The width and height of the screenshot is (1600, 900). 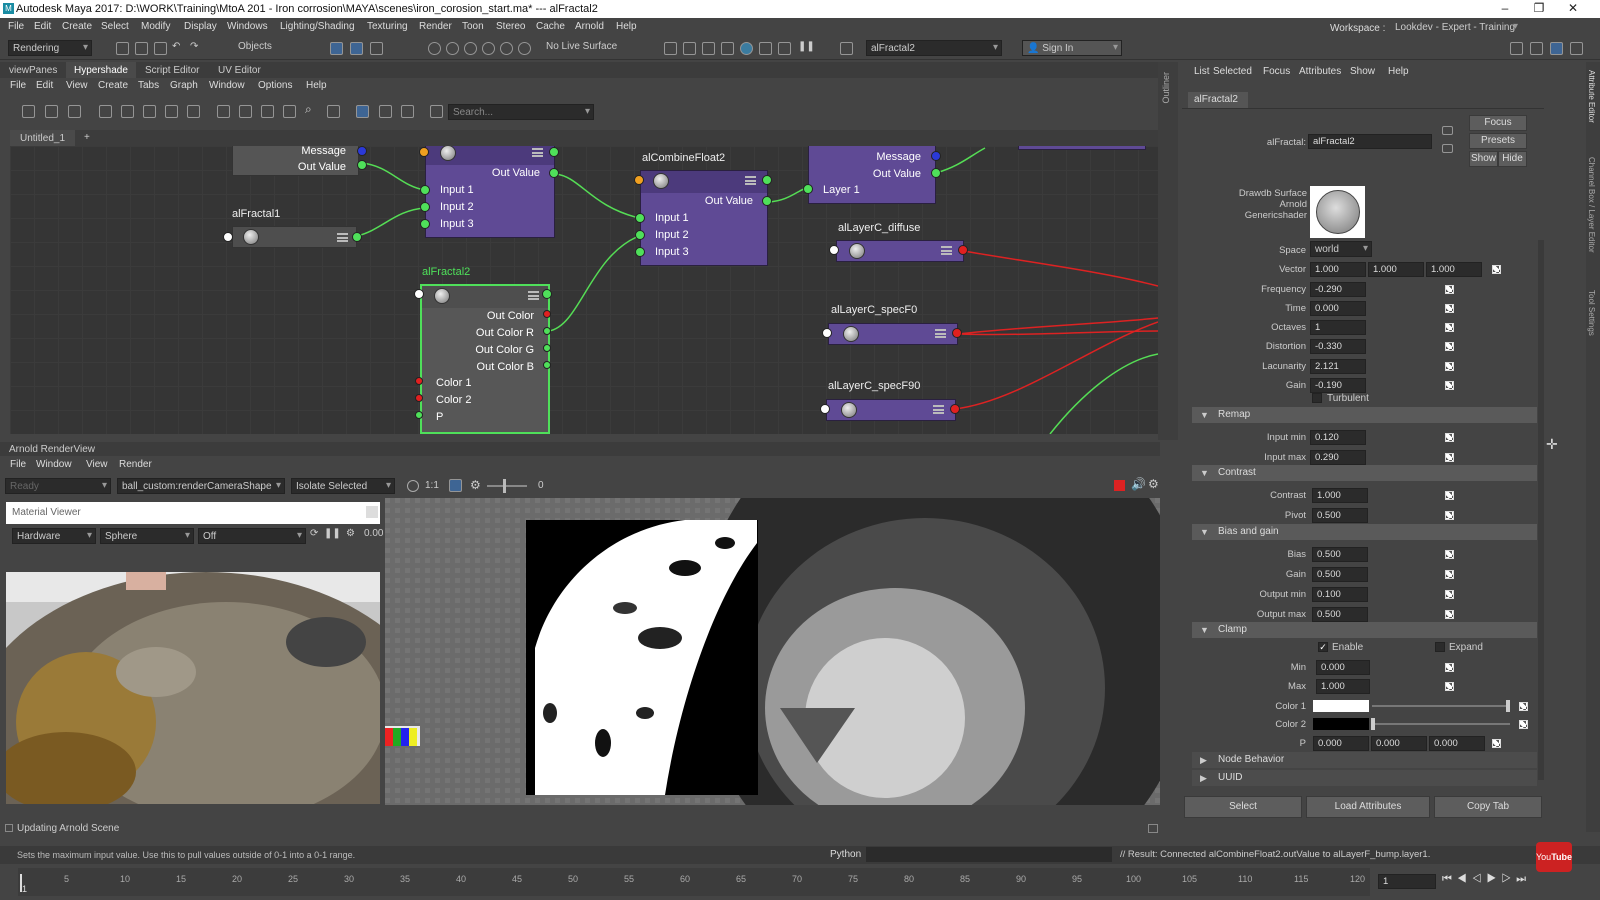 I want to click on node-combine-left: Out Value Input 1 Input 2 Input 3, so click(x=490, y=192).